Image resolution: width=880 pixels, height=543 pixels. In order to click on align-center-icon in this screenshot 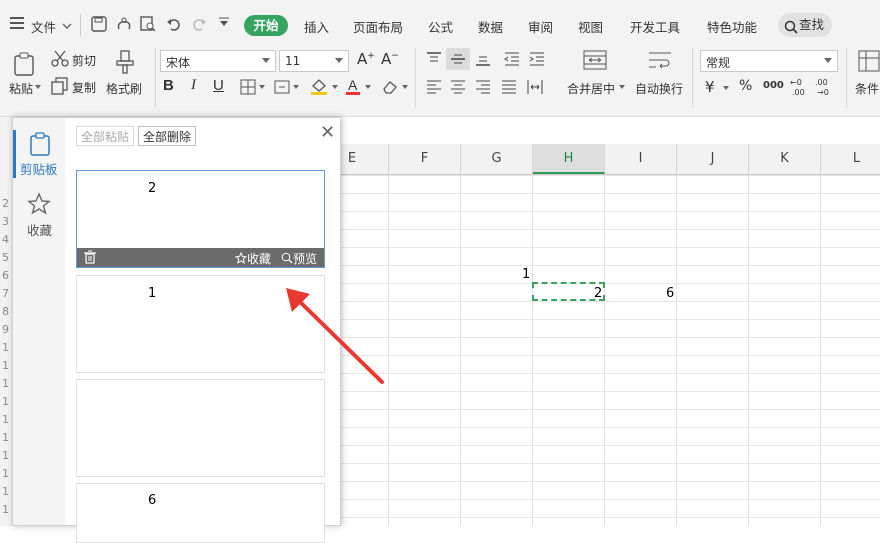, I will do `click(458, 88)`.